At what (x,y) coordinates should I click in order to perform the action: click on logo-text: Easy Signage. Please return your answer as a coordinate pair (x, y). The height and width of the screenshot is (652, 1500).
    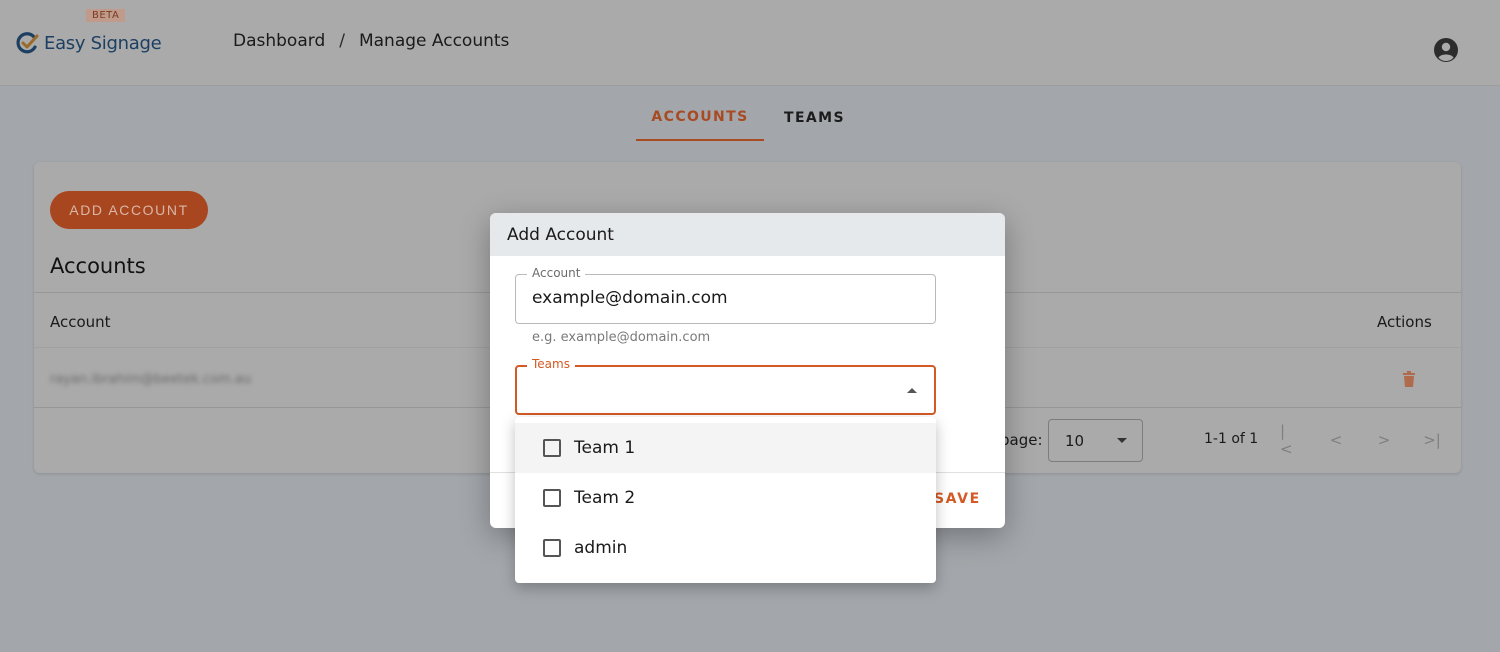
    Looking at the image, I should click on (103, 43).